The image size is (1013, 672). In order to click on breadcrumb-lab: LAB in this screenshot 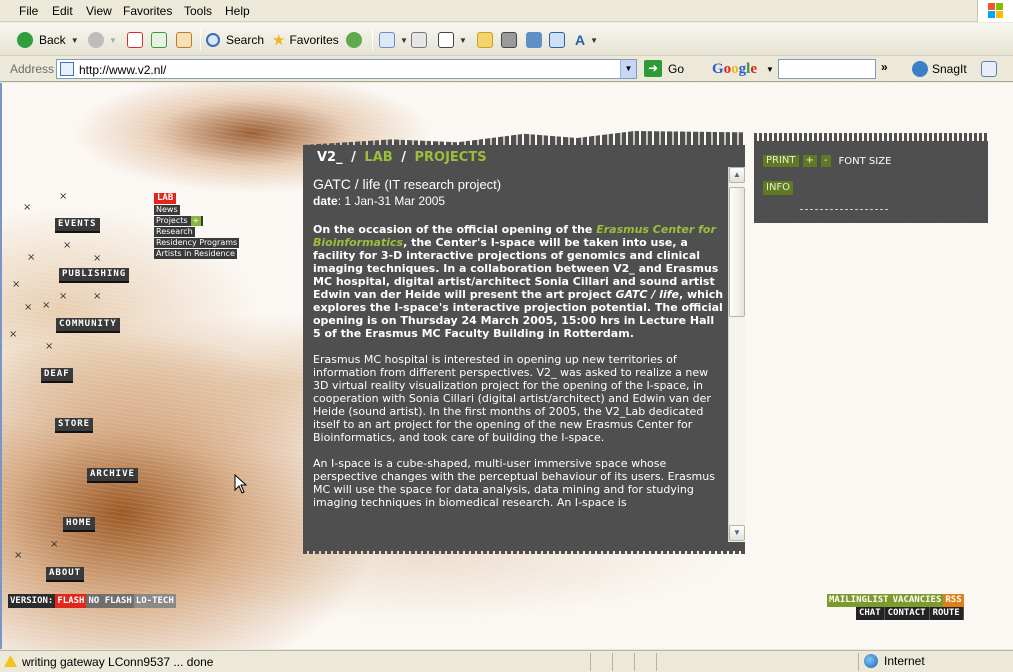, I will do `click(378, 157)`.